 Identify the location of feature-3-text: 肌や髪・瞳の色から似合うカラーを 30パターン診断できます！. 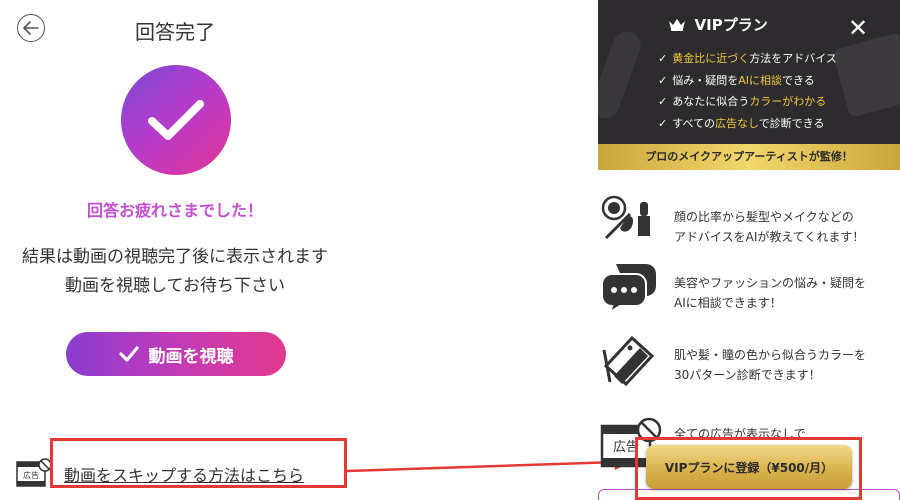
(770, 365).